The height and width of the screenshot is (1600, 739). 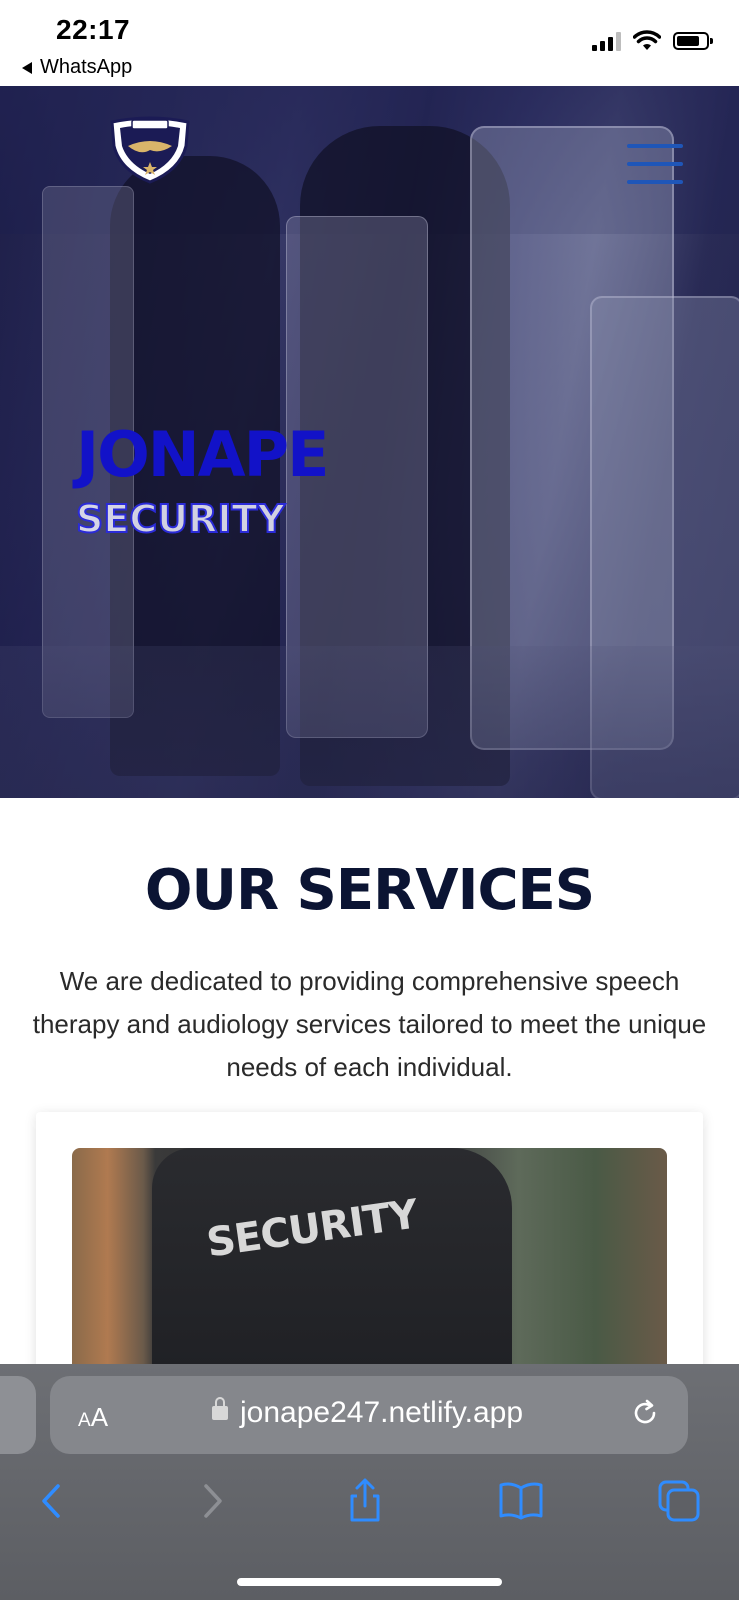 What do you see at coordinates (53, 1501) in the screenshot?
I see `back-icon` at bounding box center [53, 1501].